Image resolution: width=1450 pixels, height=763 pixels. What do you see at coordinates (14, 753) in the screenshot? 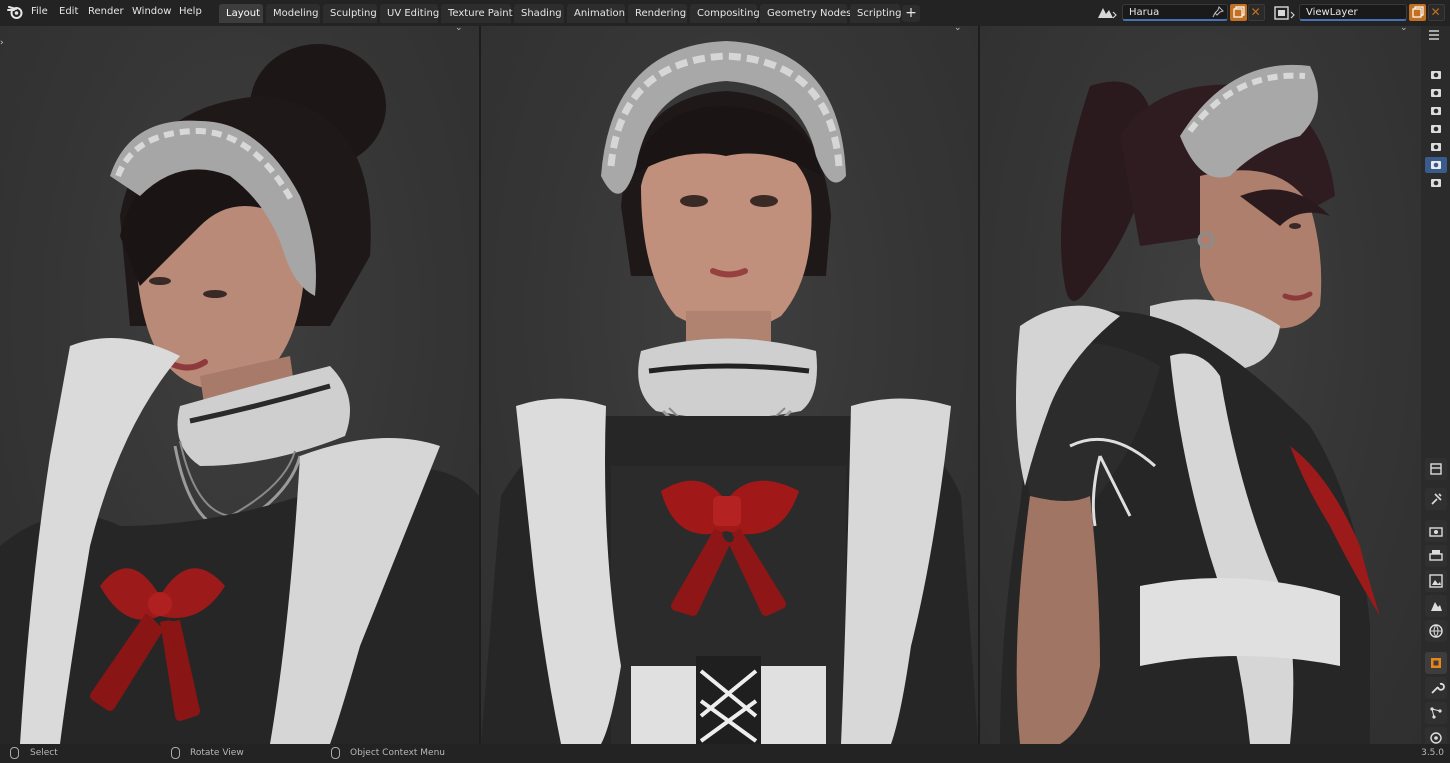
I see `mouse-left-icon` at bounding box center [14, 753].